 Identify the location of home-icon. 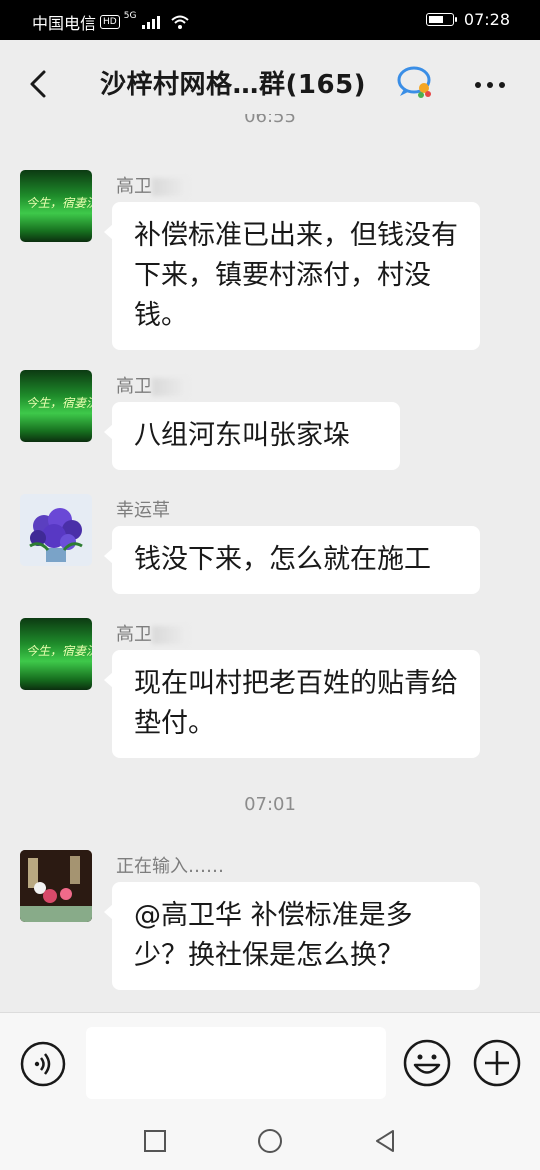
(270, 1141).